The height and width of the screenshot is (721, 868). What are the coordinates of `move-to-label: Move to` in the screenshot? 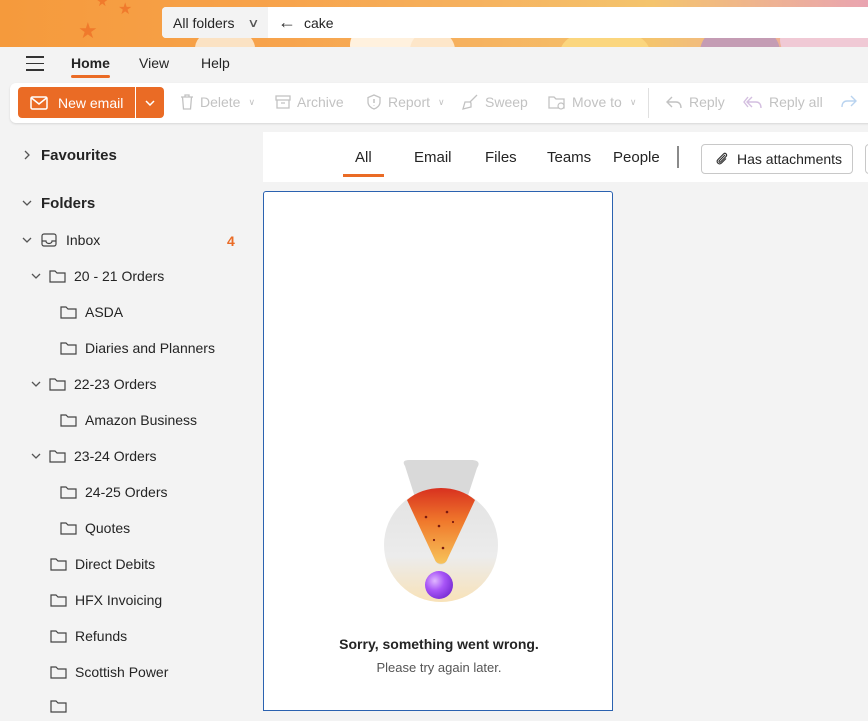 It's located at (597, 102).